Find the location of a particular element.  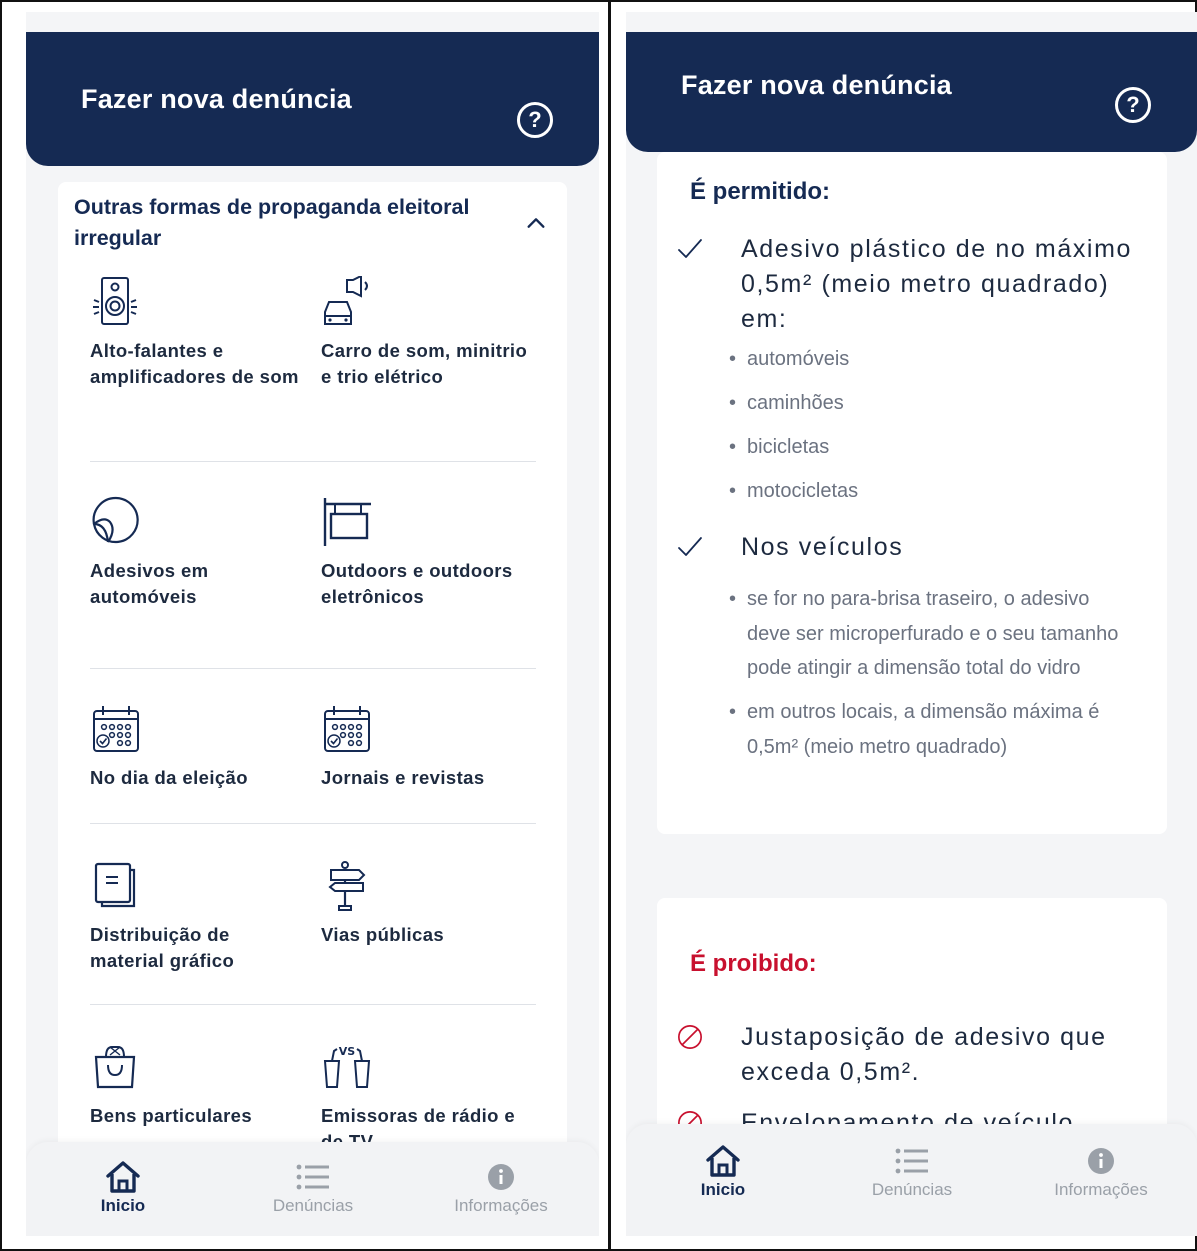

shopping-bag-icon is located at coordinates (115, 1067).